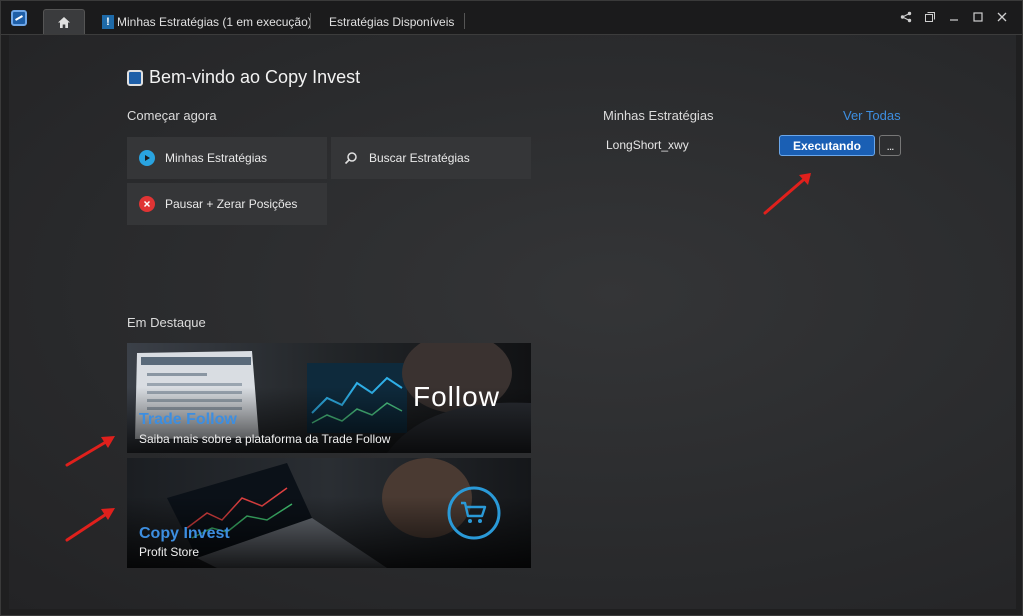 Image resolution: width=1023 pixels, height=616 pixels. What do you see at coordinates (351, 158) in the screenshot?
I see `search-icon` at bounding box center [351, 158].